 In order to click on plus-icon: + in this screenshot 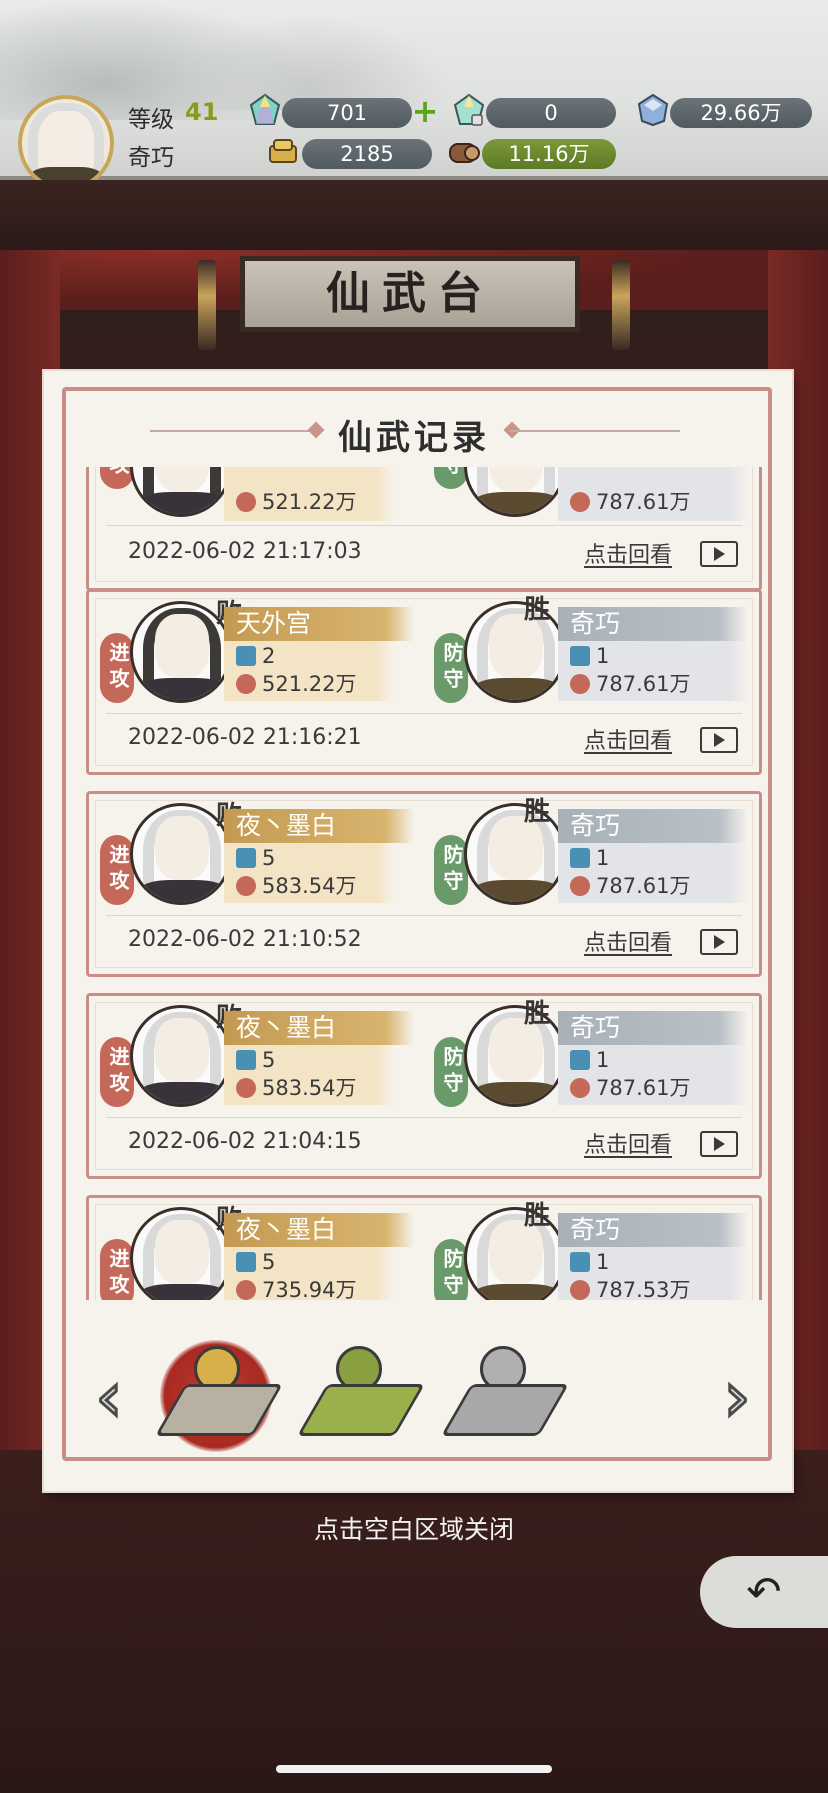, I will do `click(425, 111)`.